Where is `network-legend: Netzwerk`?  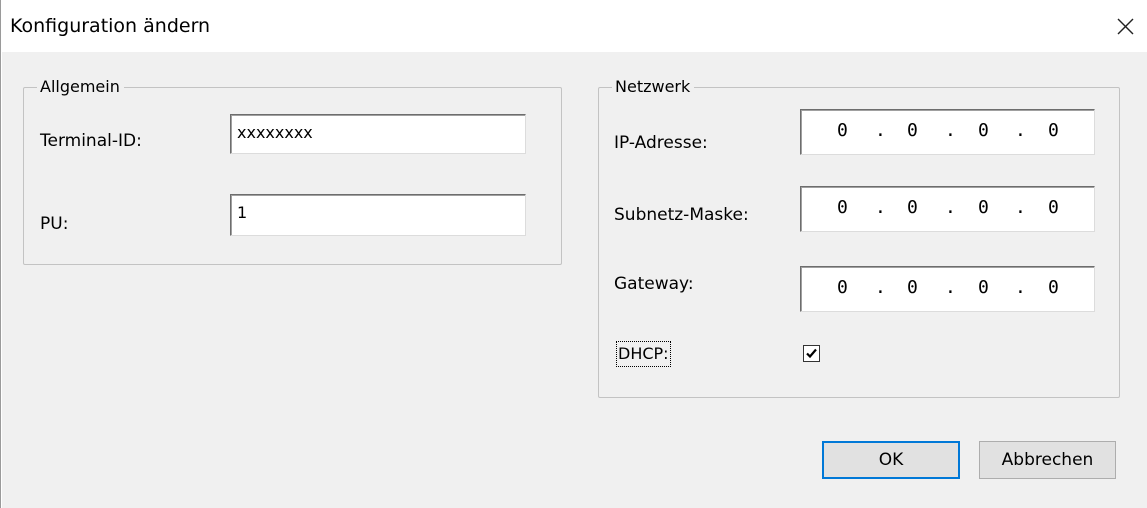
network-legend: Netzwerk is located at coordinates (653, 87).